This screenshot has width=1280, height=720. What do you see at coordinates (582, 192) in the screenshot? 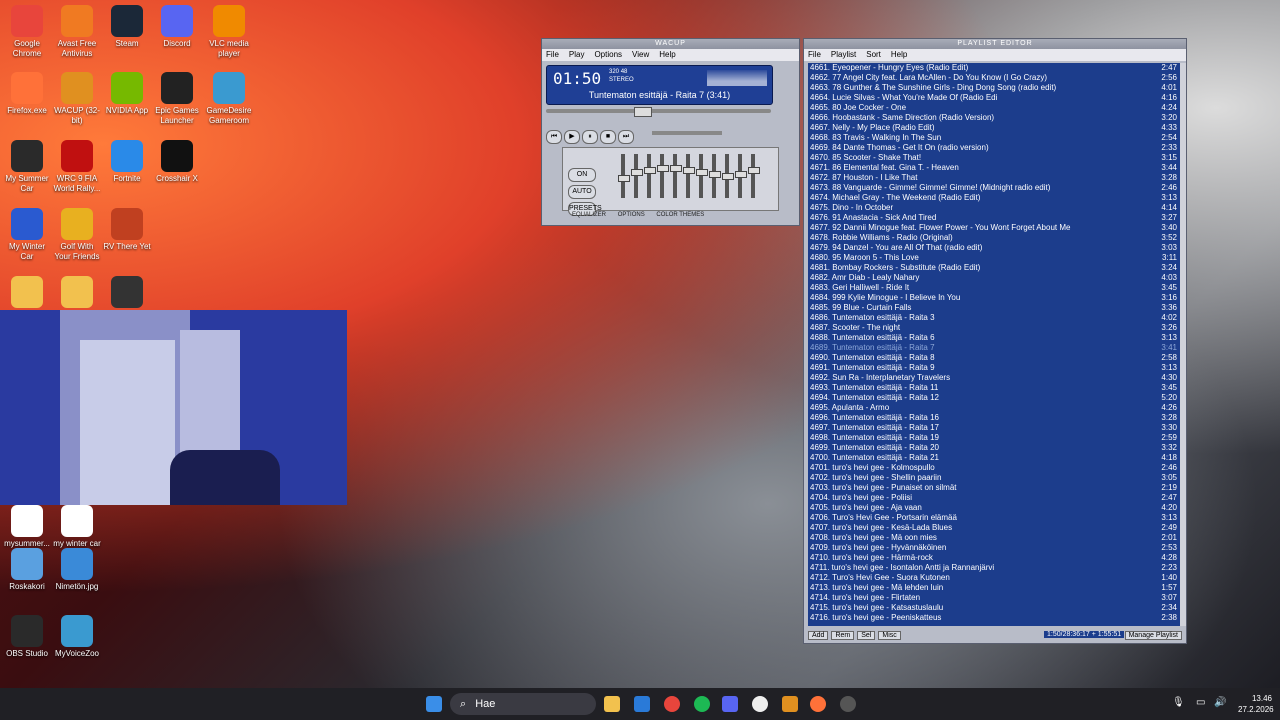
I see `eq-auto-button: AUTO` at bounding box center [582, 192].